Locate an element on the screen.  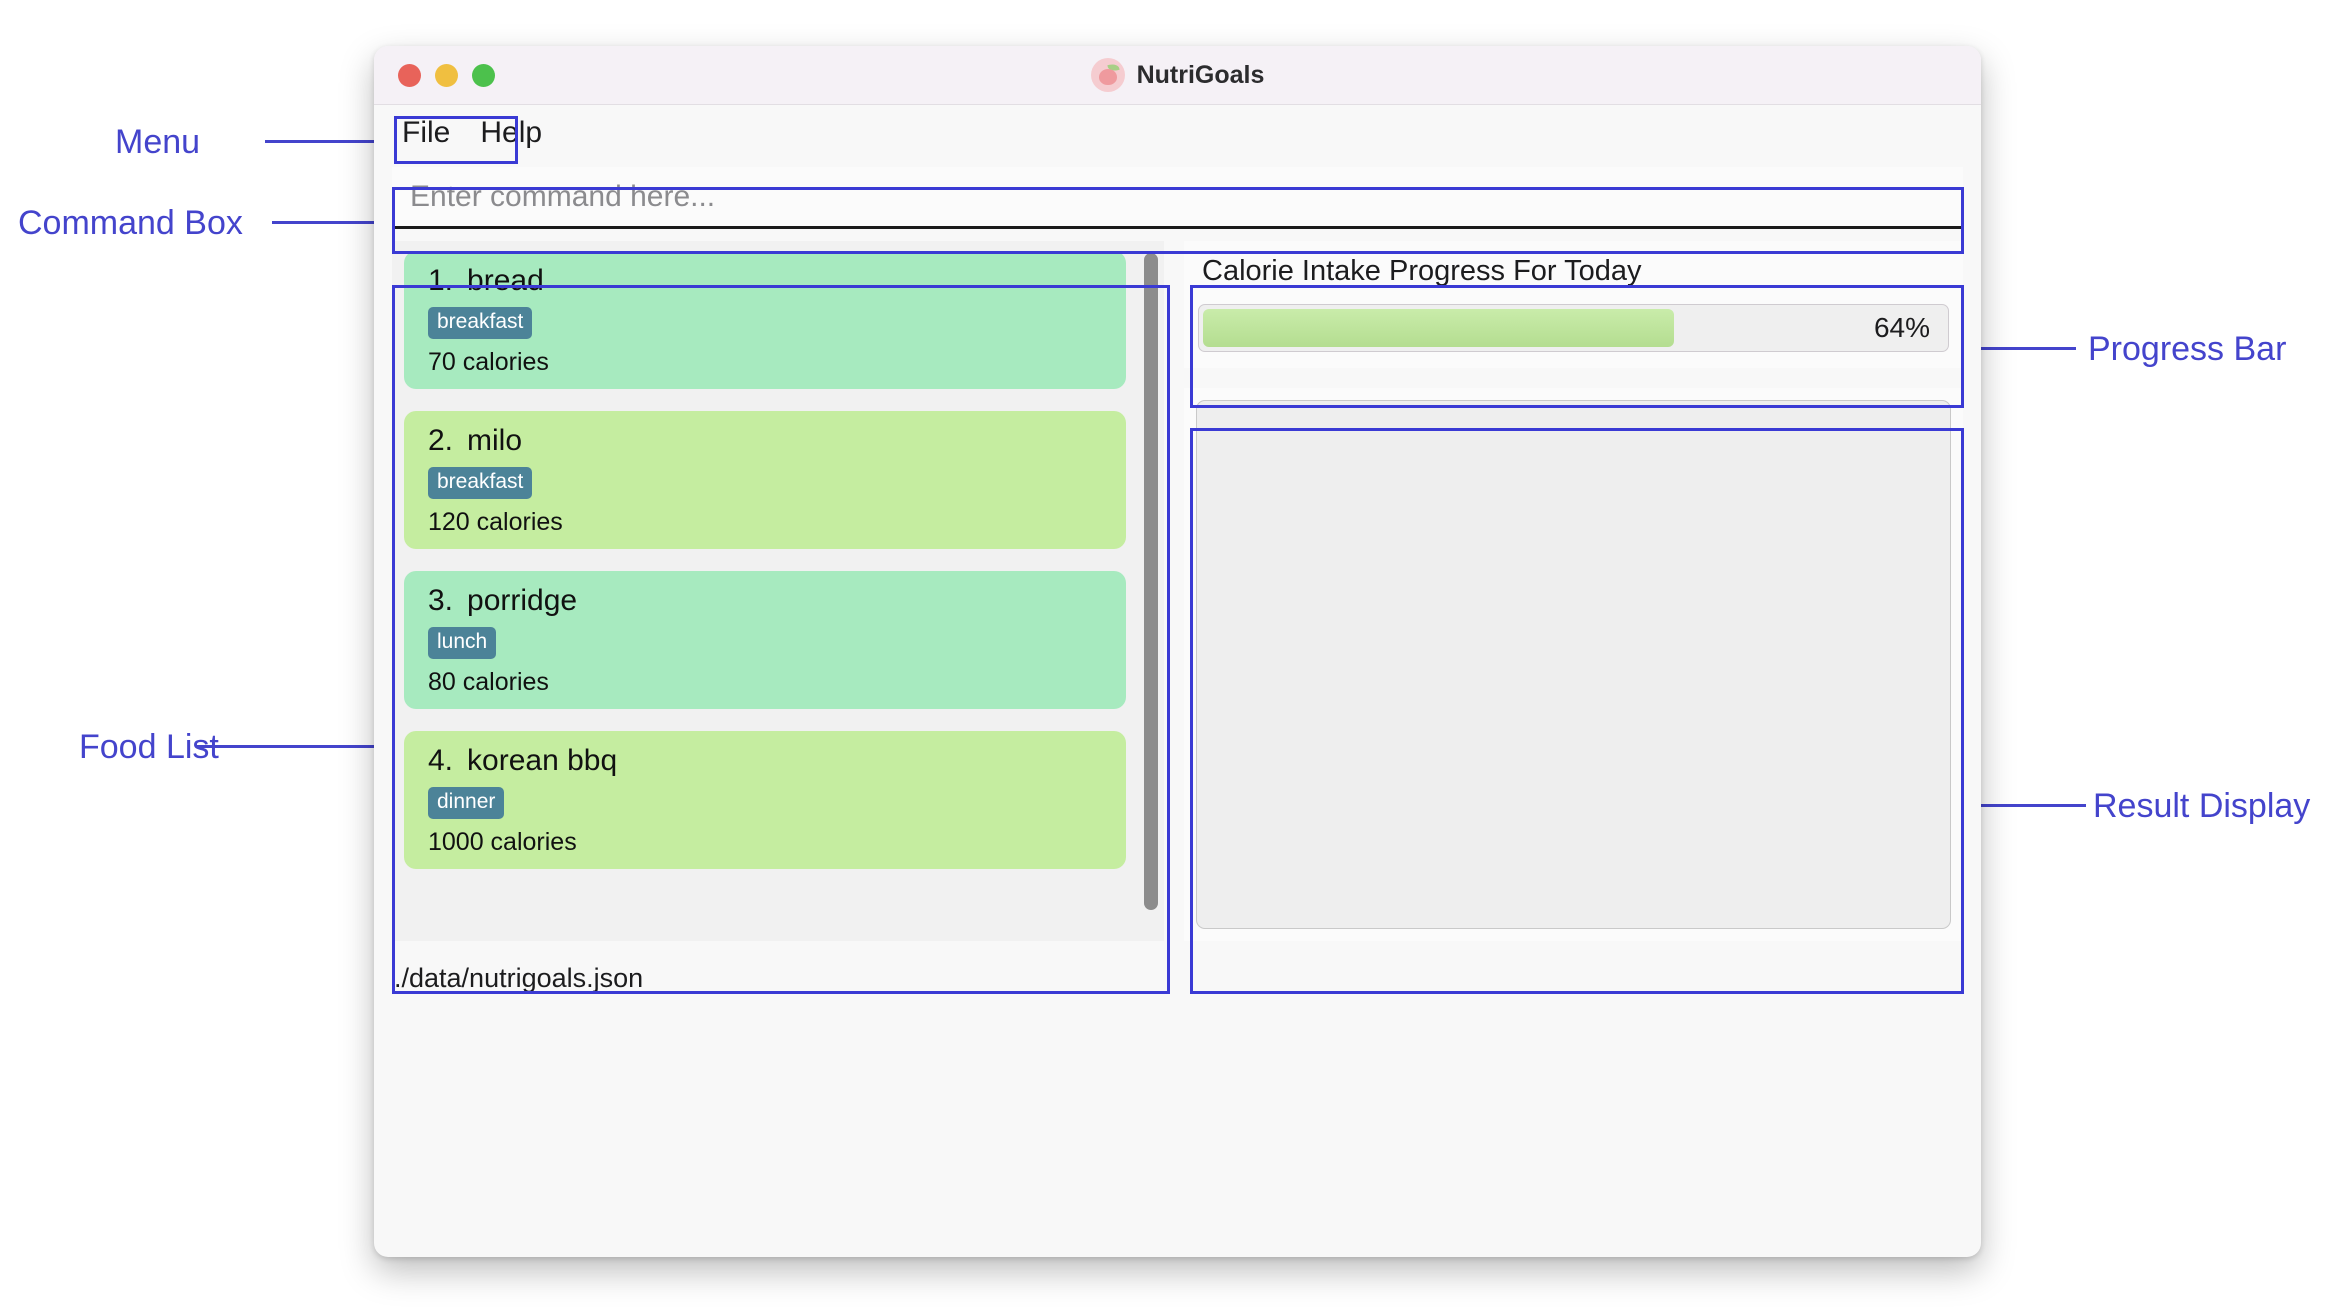
minimize-button is located at coordinates (446, 75).